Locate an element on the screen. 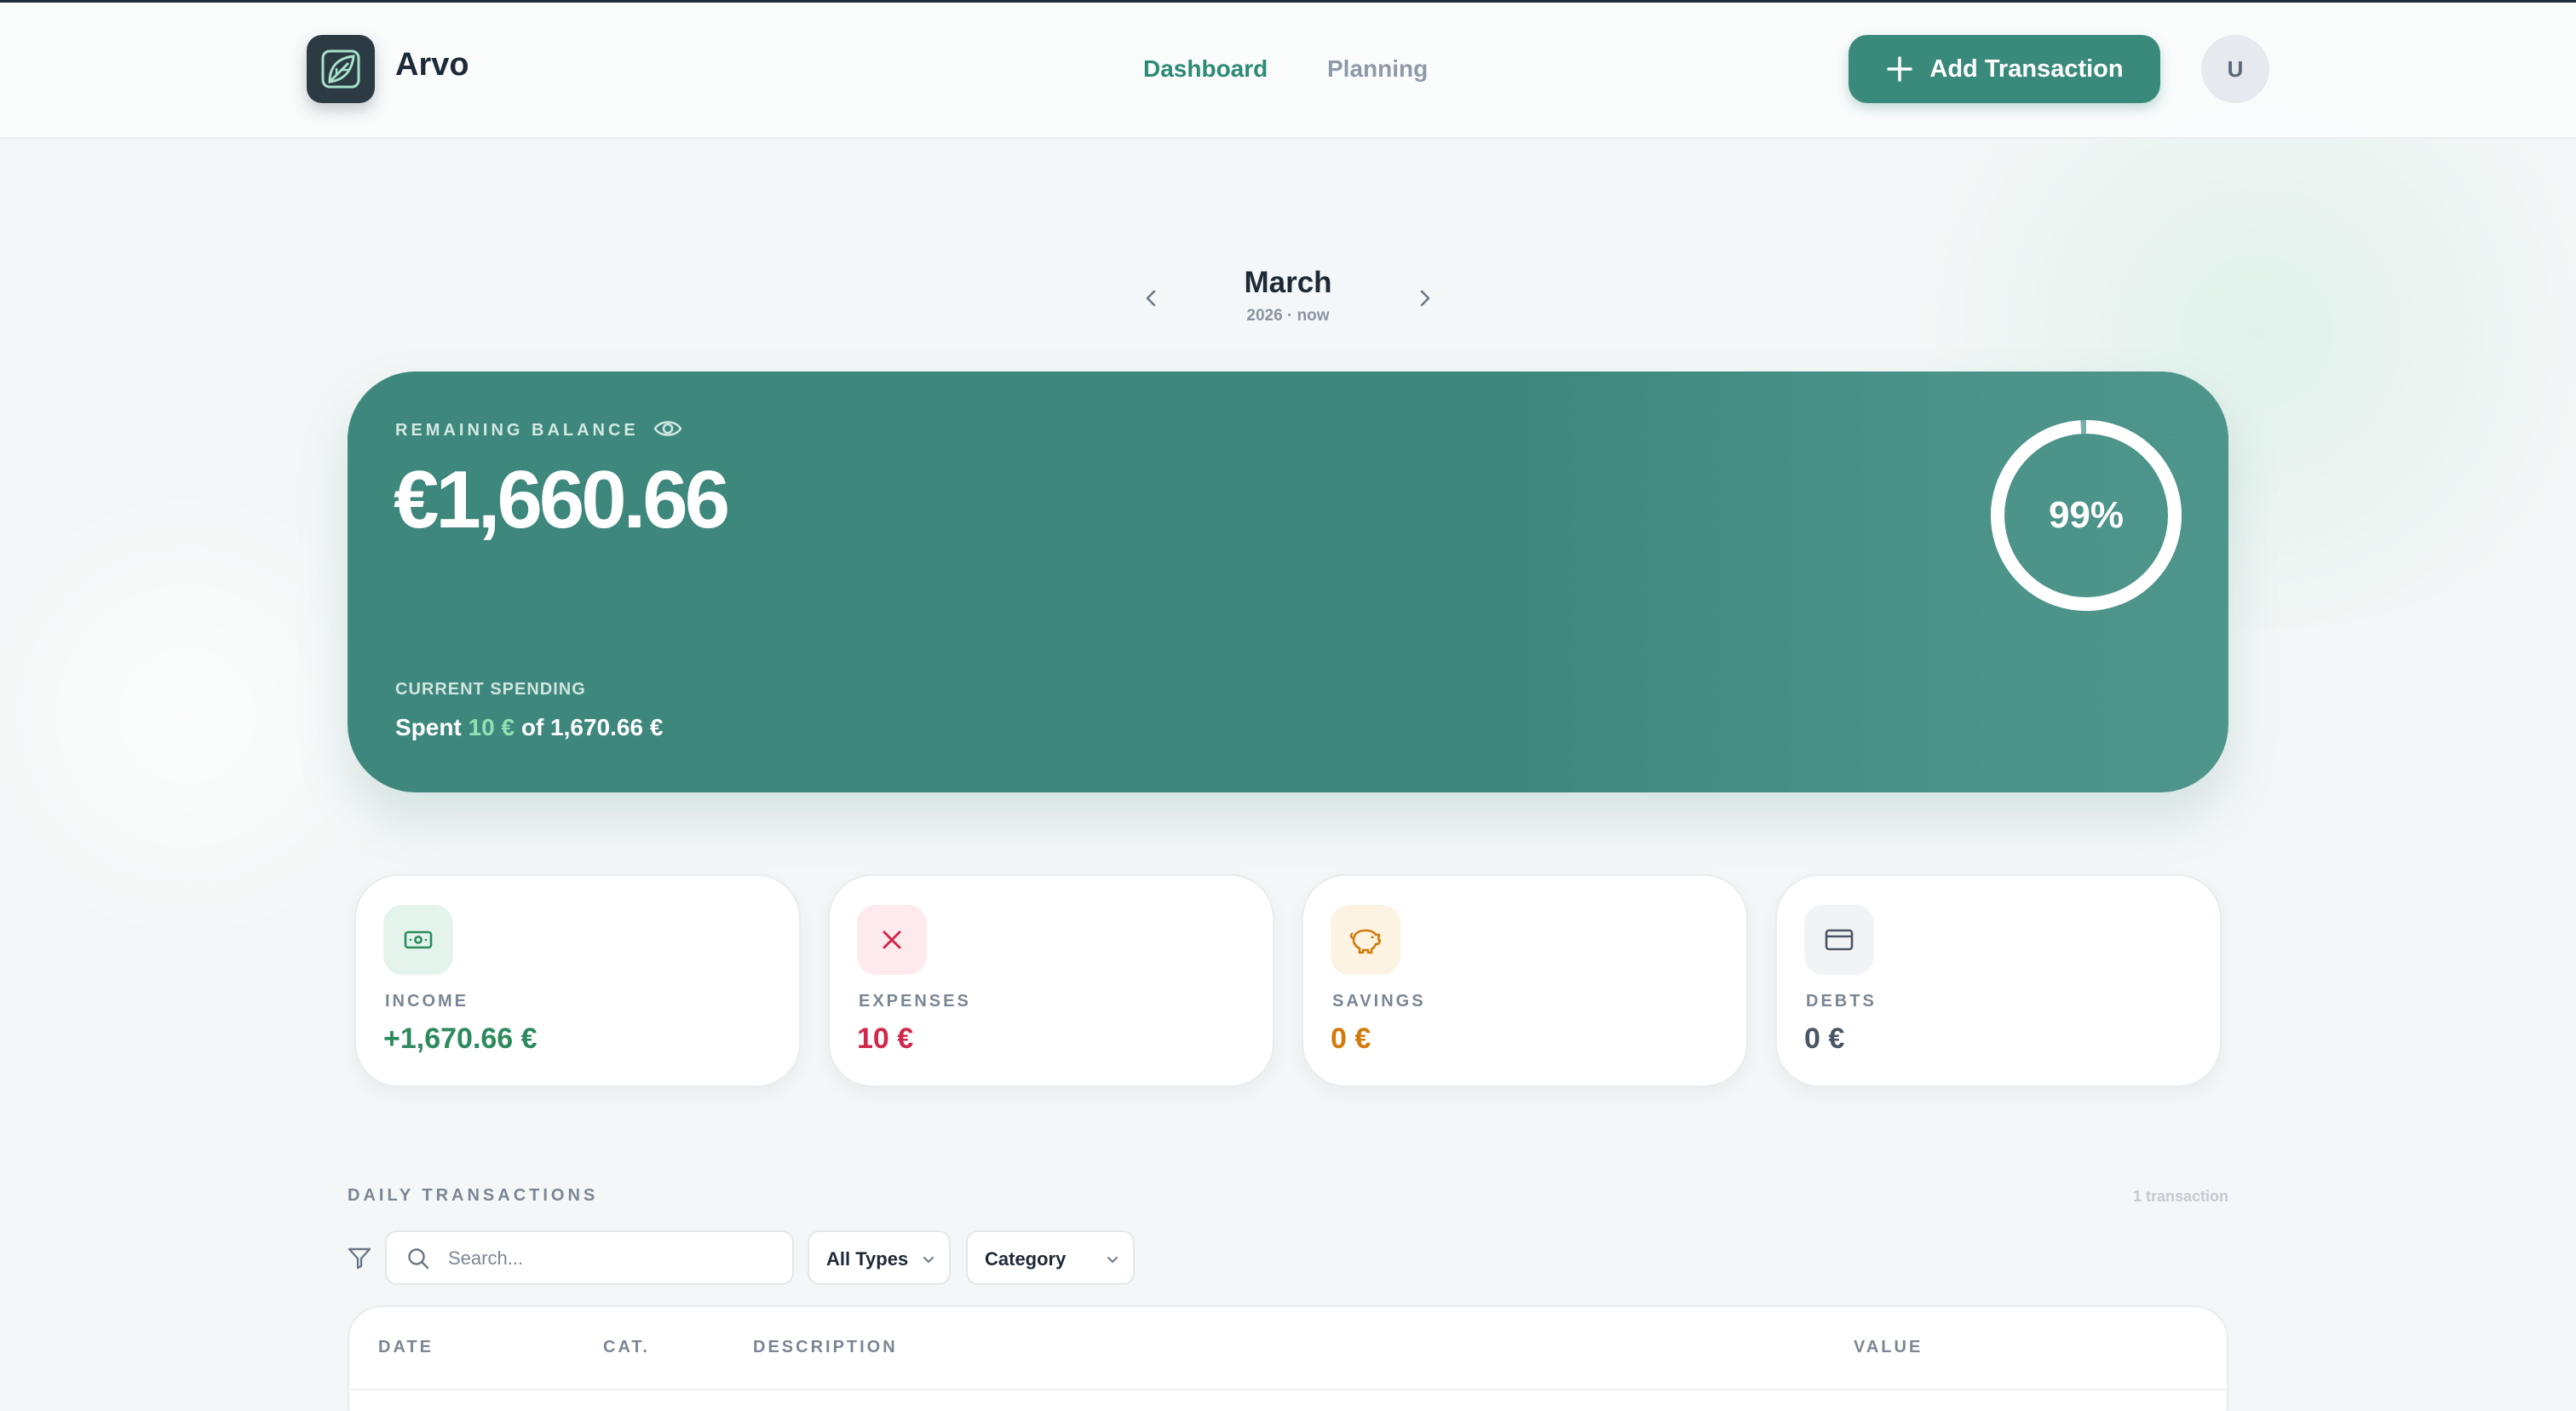 Image resolution: width=2576 pixels, height=1411 pixels. remaining-balance-amount: €1,660.66 is located at coordinates (562, 499).